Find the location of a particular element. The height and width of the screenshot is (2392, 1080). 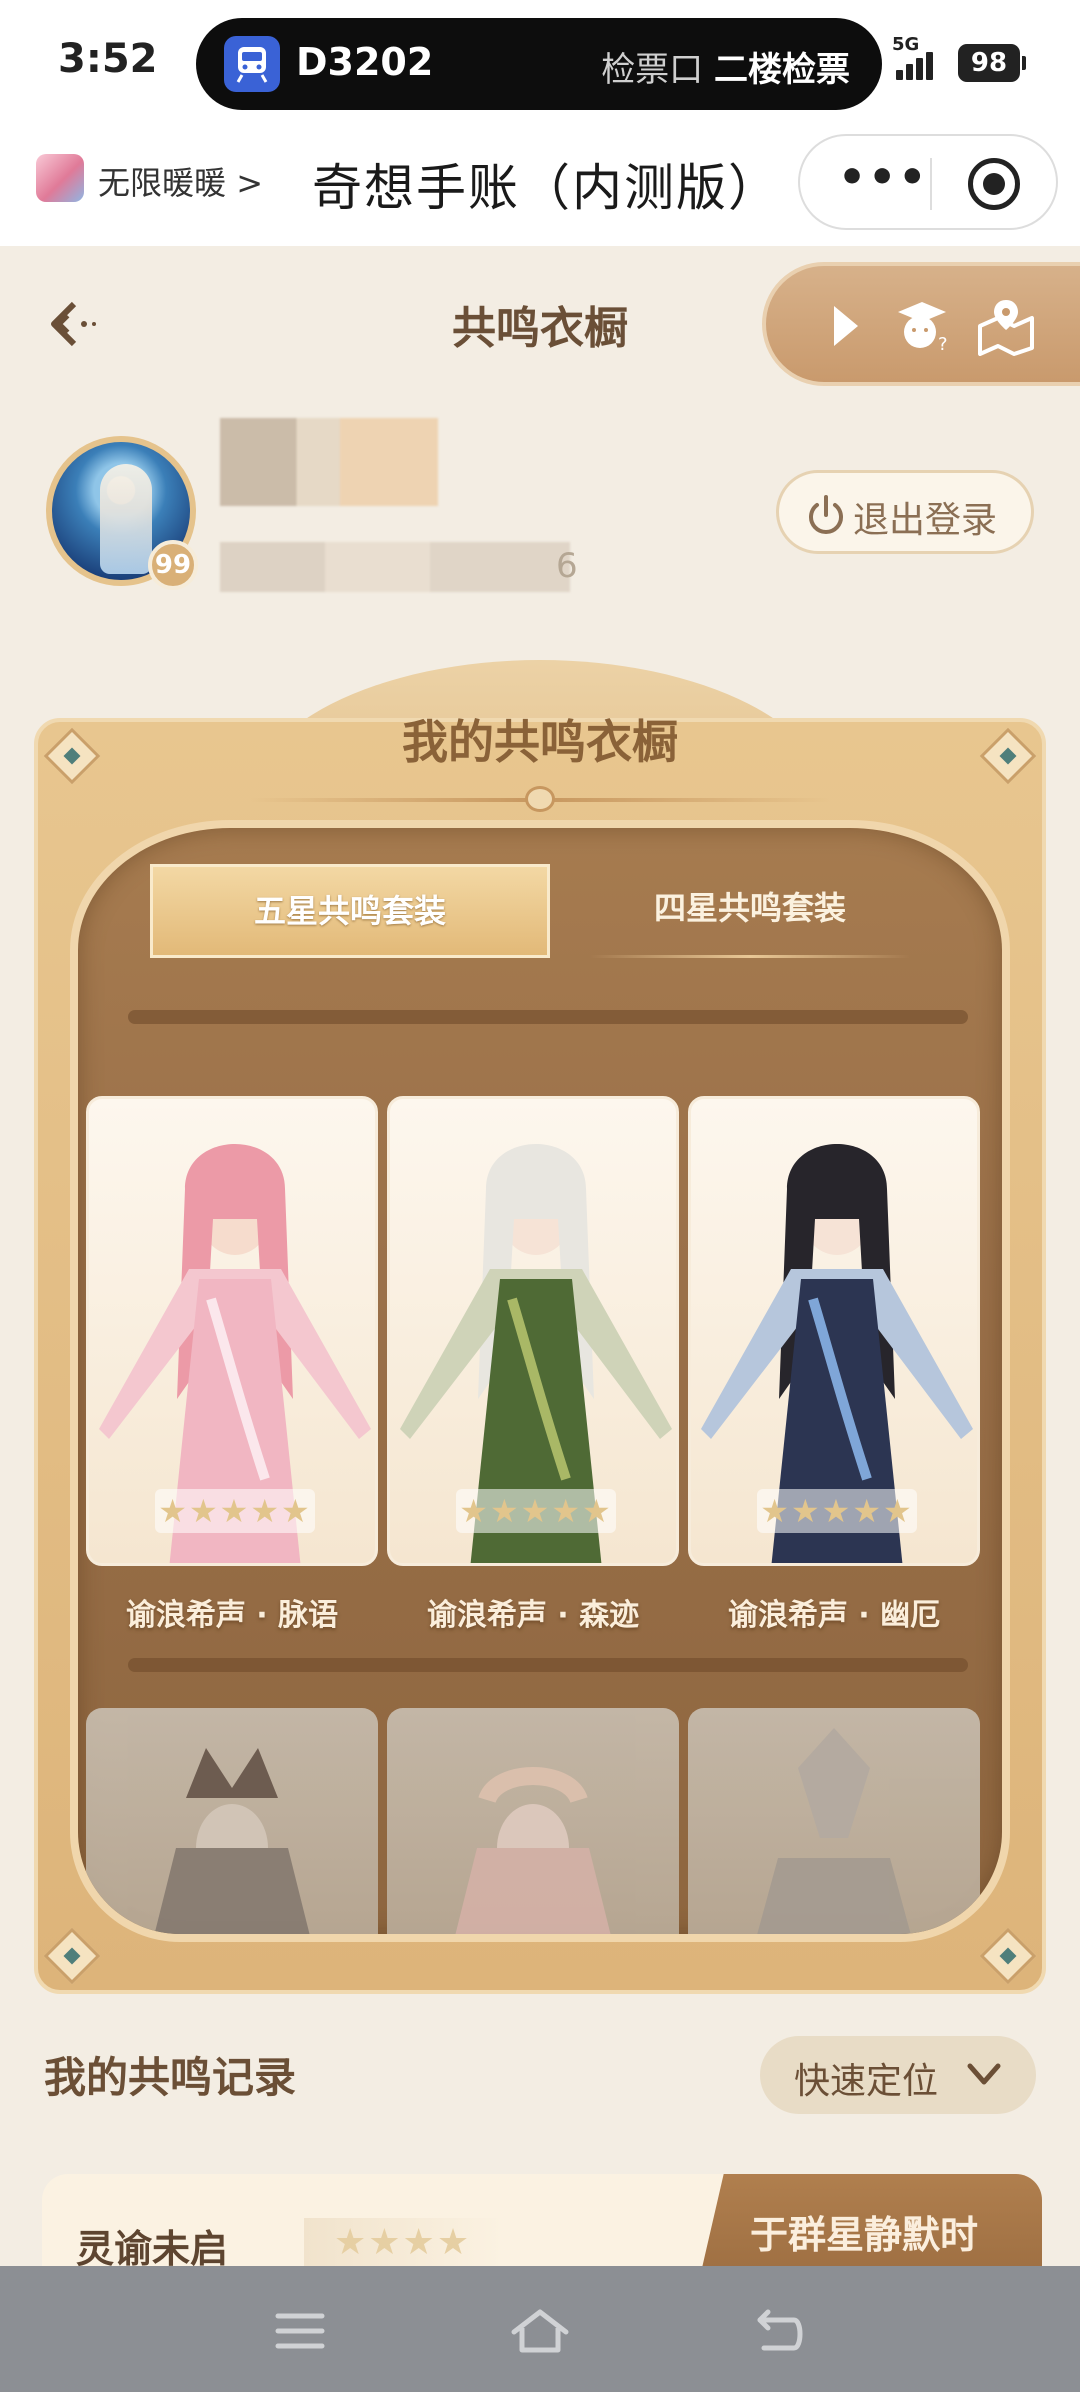

record-stars: ★★★★ is located at coordinates (404, 2243).